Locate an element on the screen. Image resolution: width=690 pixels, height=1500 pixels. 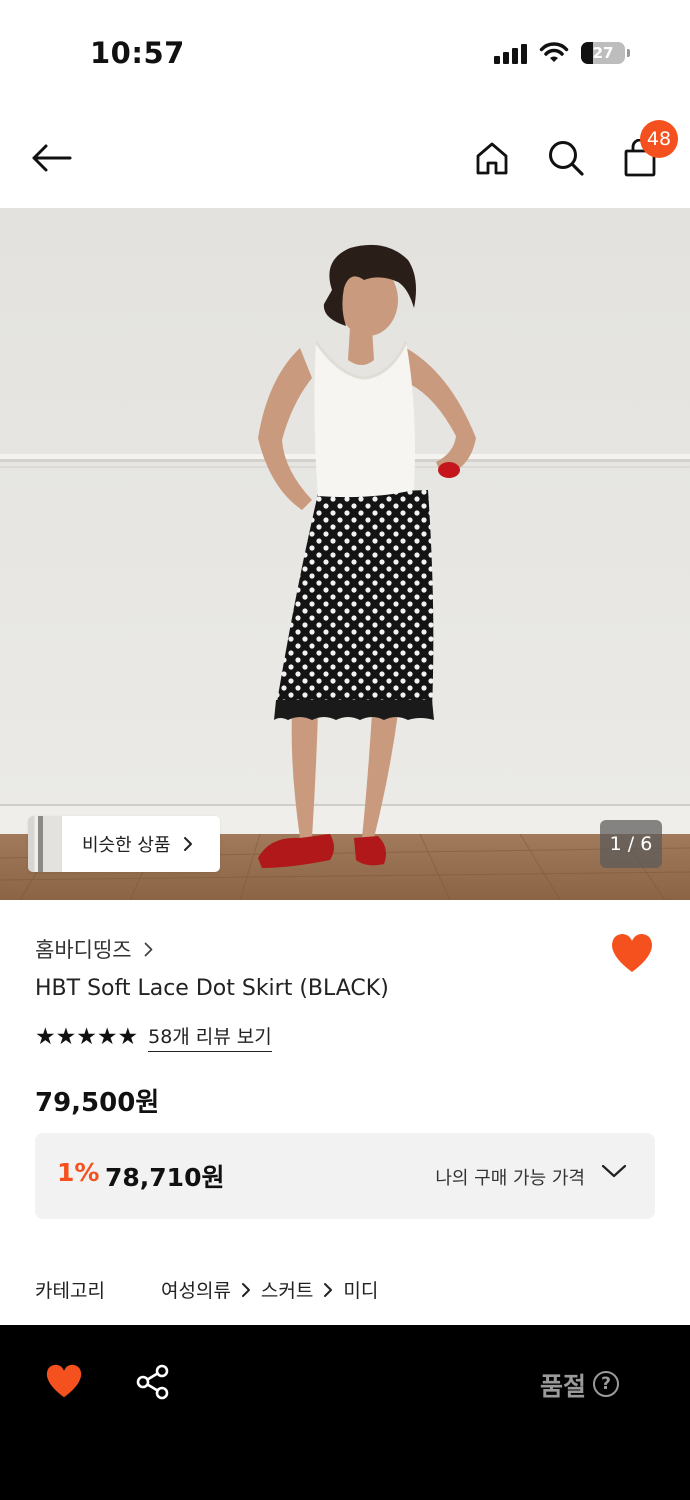
home-icon is located at coordinates (492, 158).